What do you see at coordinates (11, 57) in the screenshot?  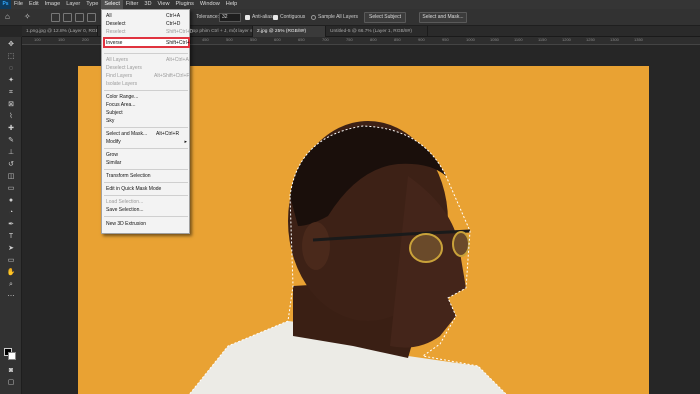 I see `marquee-tool-icon: ⬚` at bounding box center [11, 57].